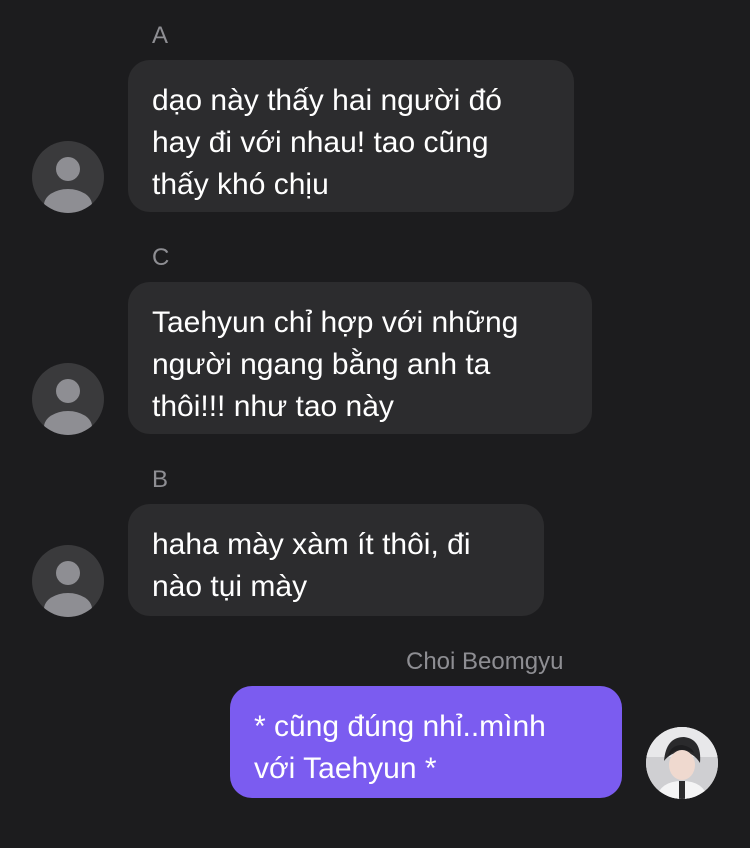 The height and width of the screenshot is (848, 750). What do you see at coordinates (336, 560) in the screenshot?
I see `message-bubble-b: haha mày xàm ít thôi, đi nào tụi mày` at bounding box center [336, 560].